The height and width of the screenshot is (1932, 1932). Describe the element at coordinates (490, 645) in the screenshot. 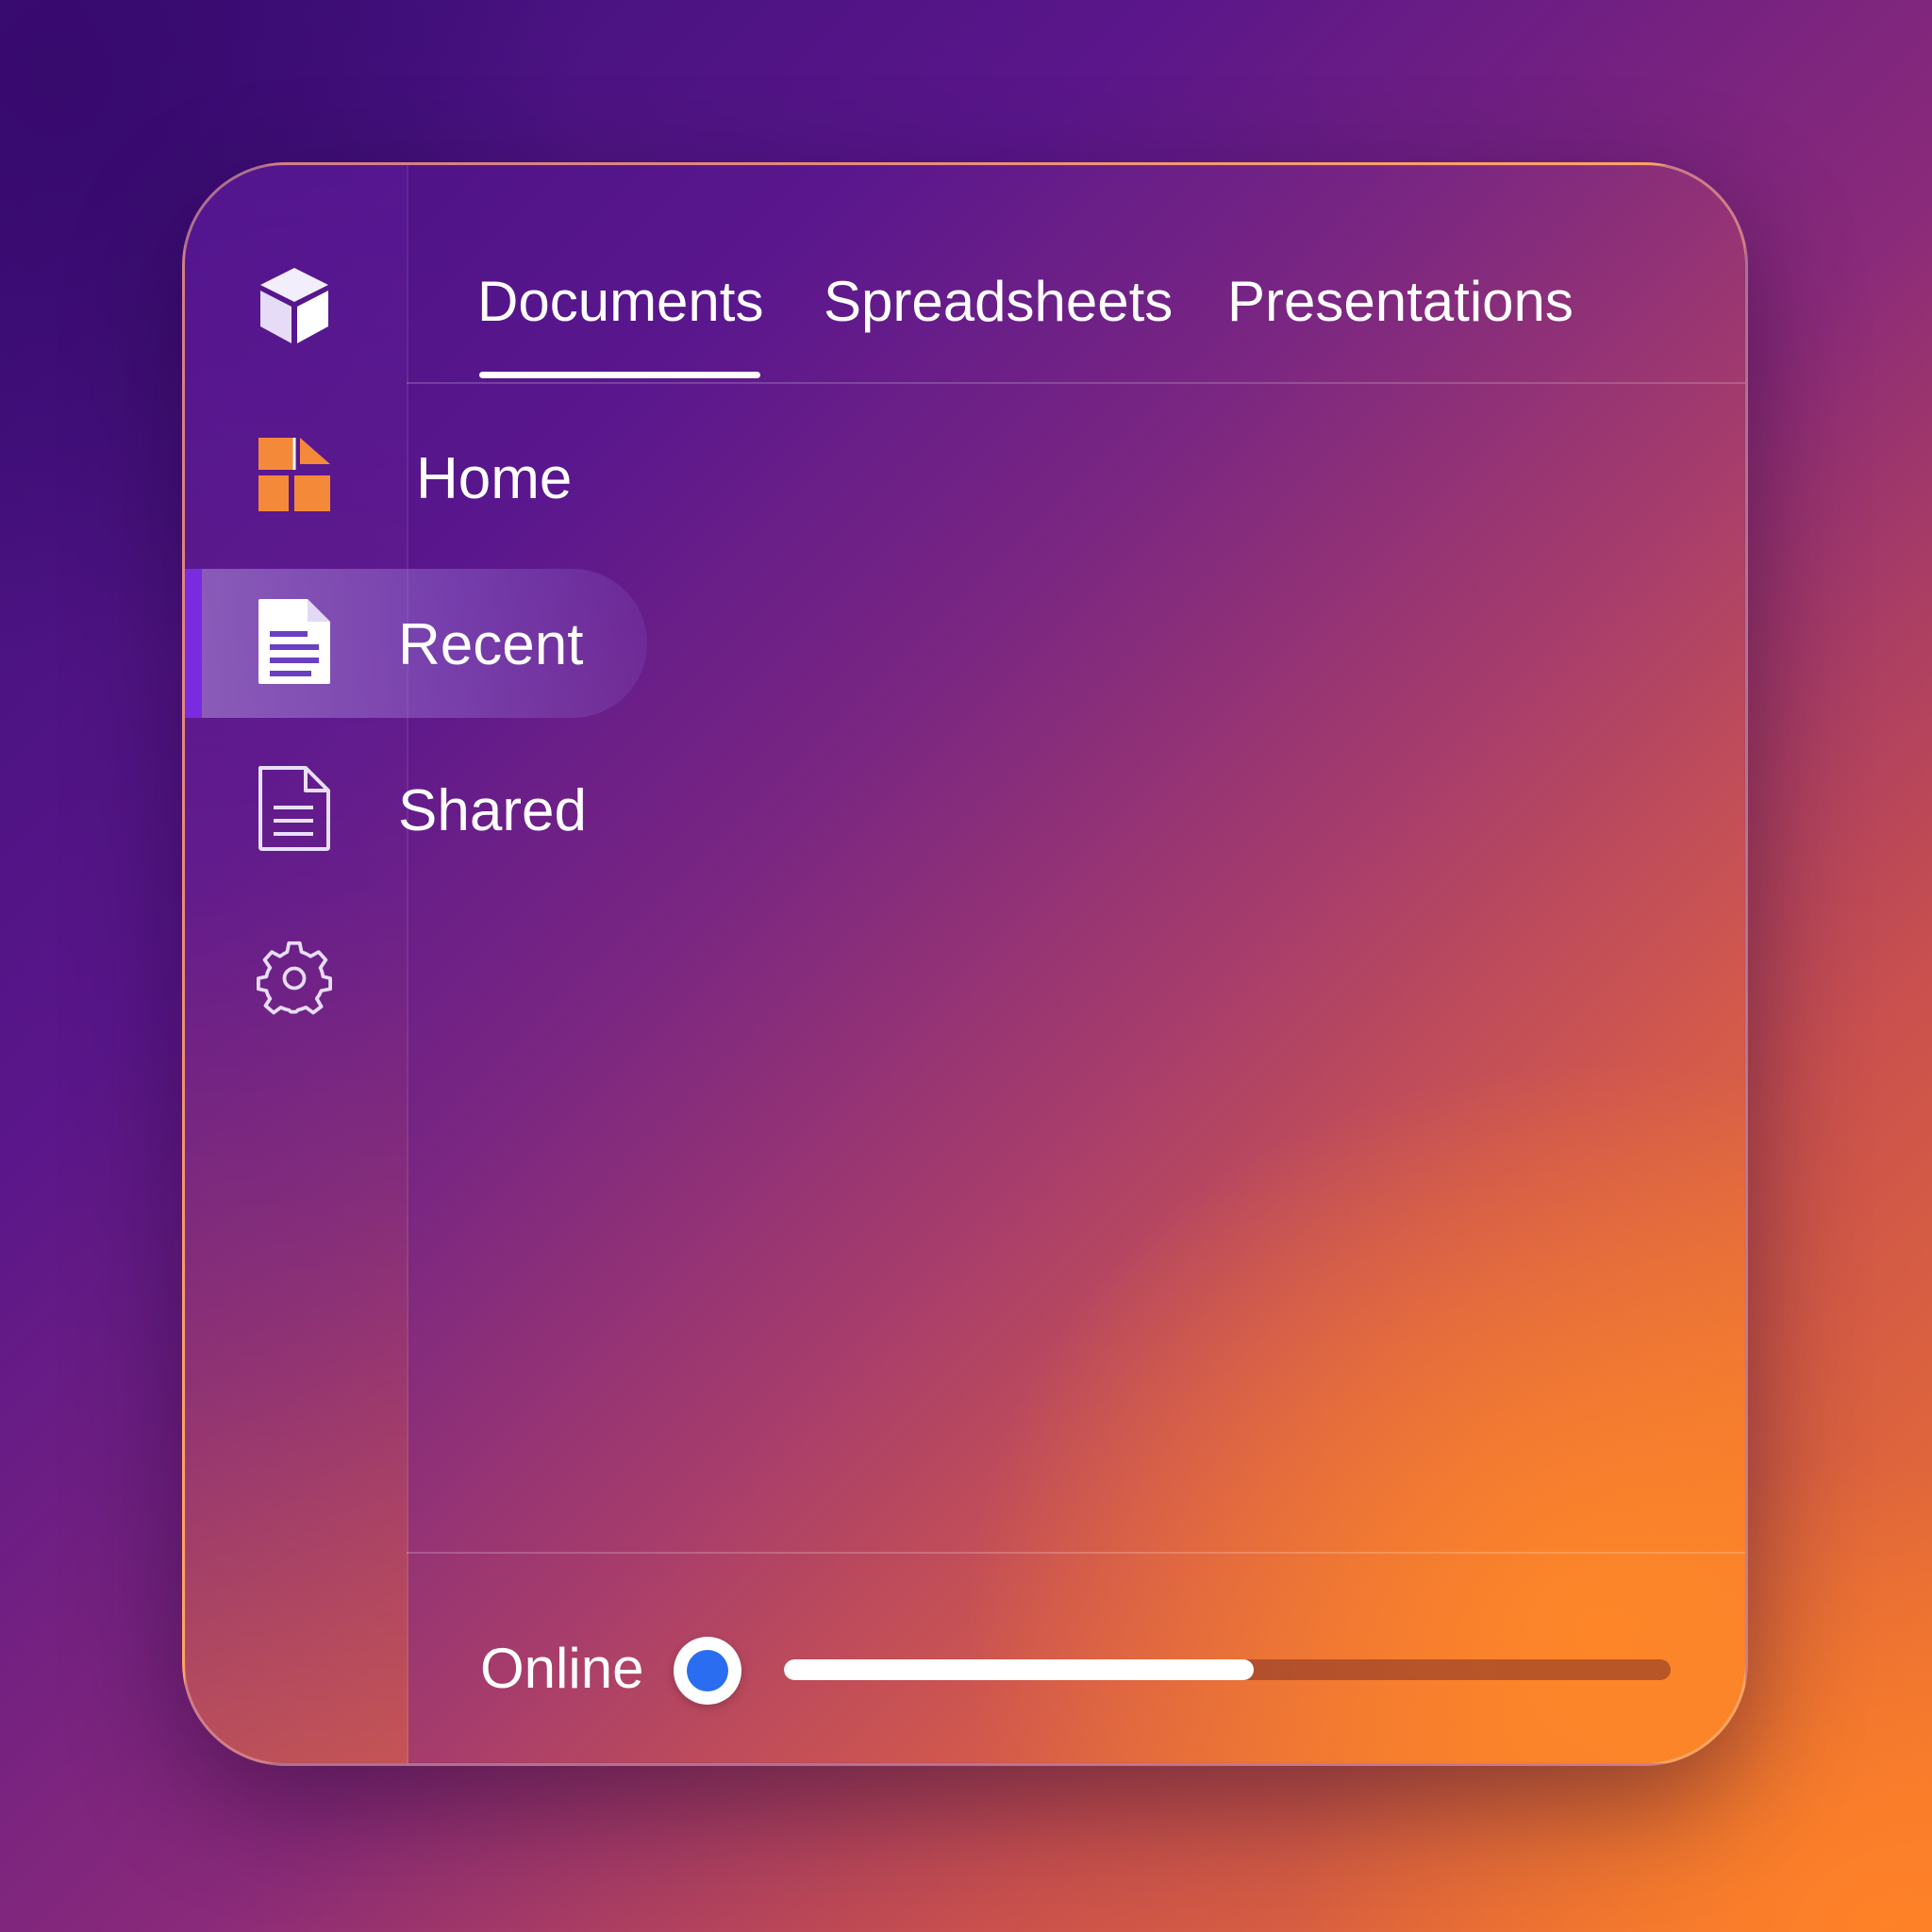

I see `sidebar-item-recent: Recent` at that location.